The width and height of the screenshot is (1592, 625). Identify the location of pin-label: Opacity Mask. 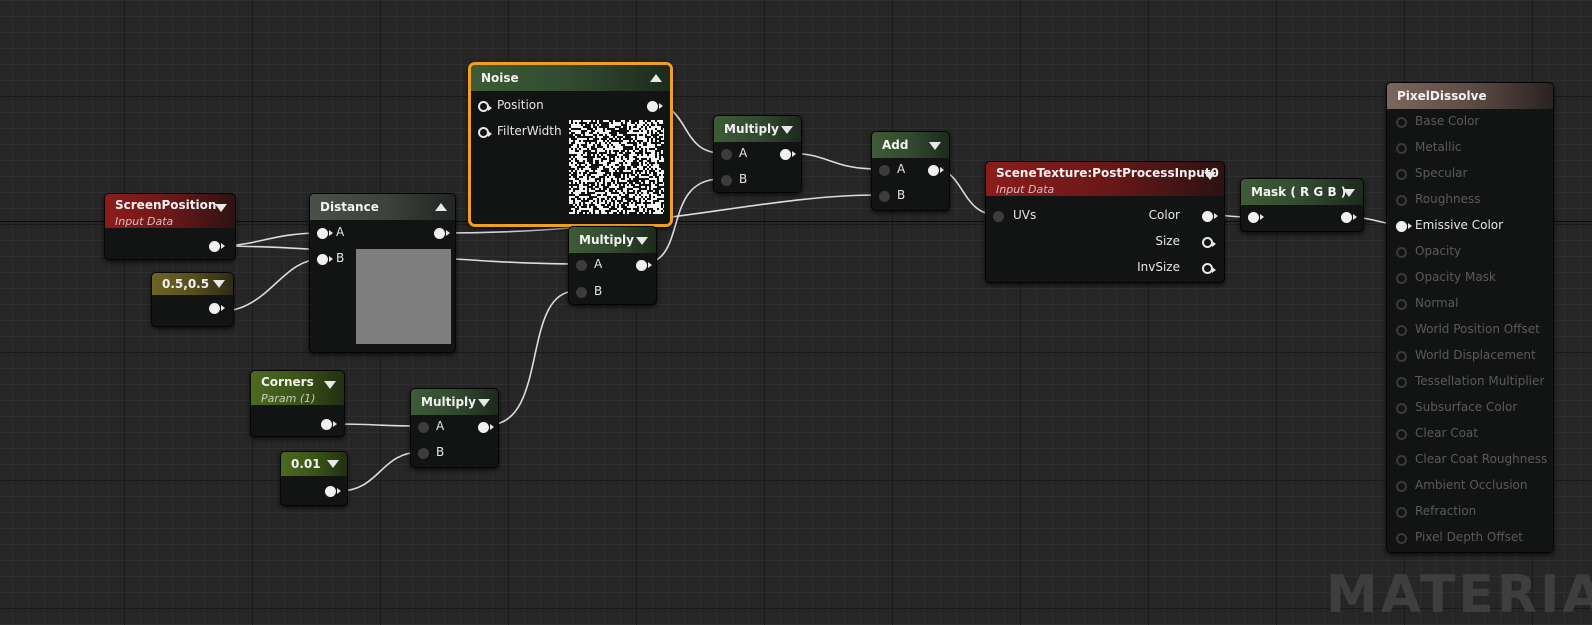
(1455, 277).